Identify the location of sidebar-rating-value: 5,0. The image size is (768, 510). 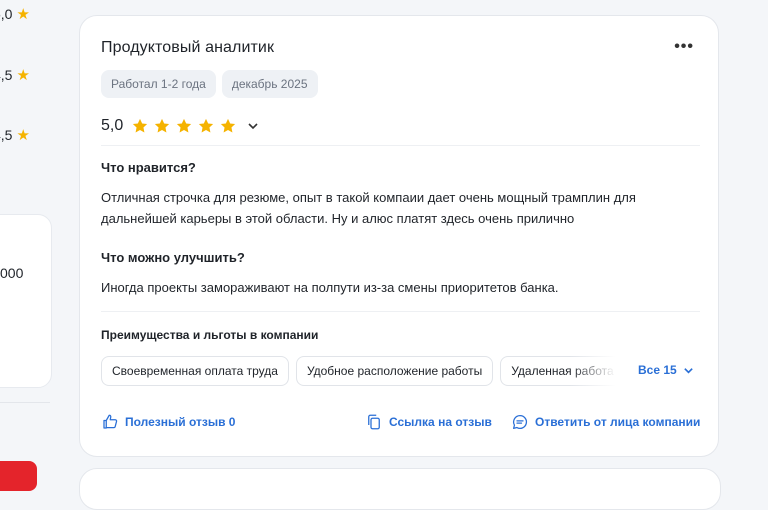
(6, 14).